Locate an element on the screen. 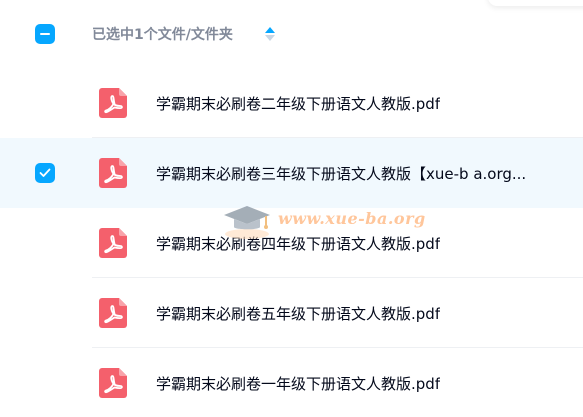 Image resolution: width=583 pixels, height=417 pixels. row-checkbox is located at coordinates (45, 173).